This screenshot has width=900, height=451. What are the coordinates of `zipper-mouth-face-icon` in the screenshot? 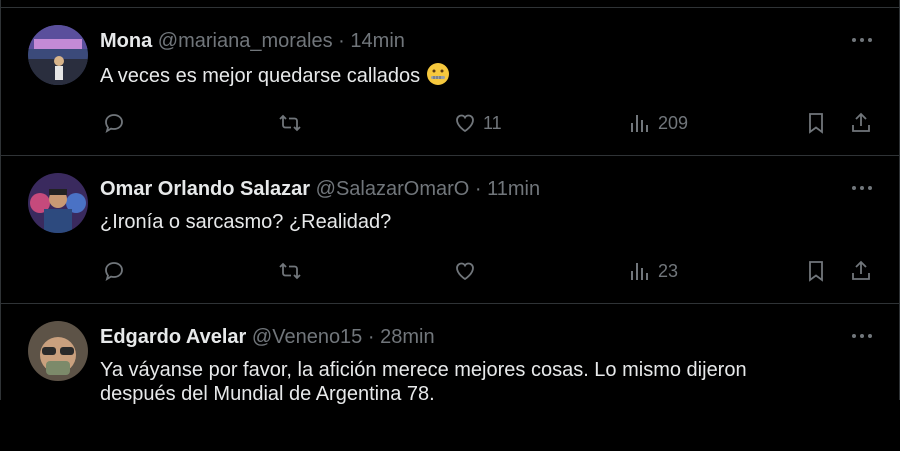 It's located at (438, 77).